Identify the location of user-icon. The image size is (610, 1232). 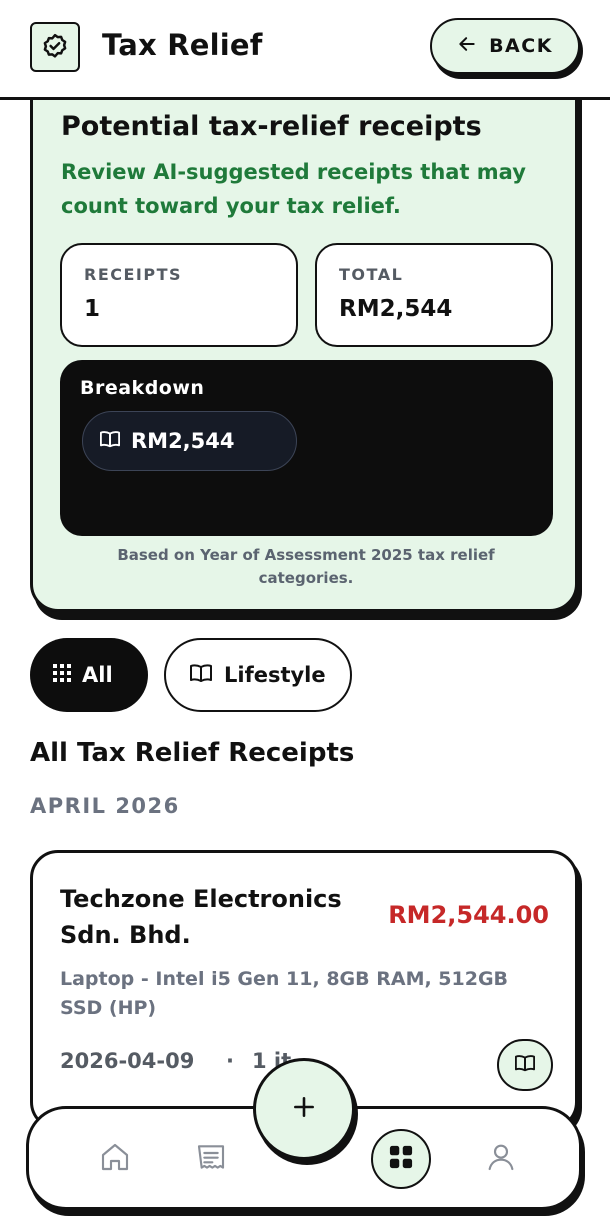
(501, 1159).